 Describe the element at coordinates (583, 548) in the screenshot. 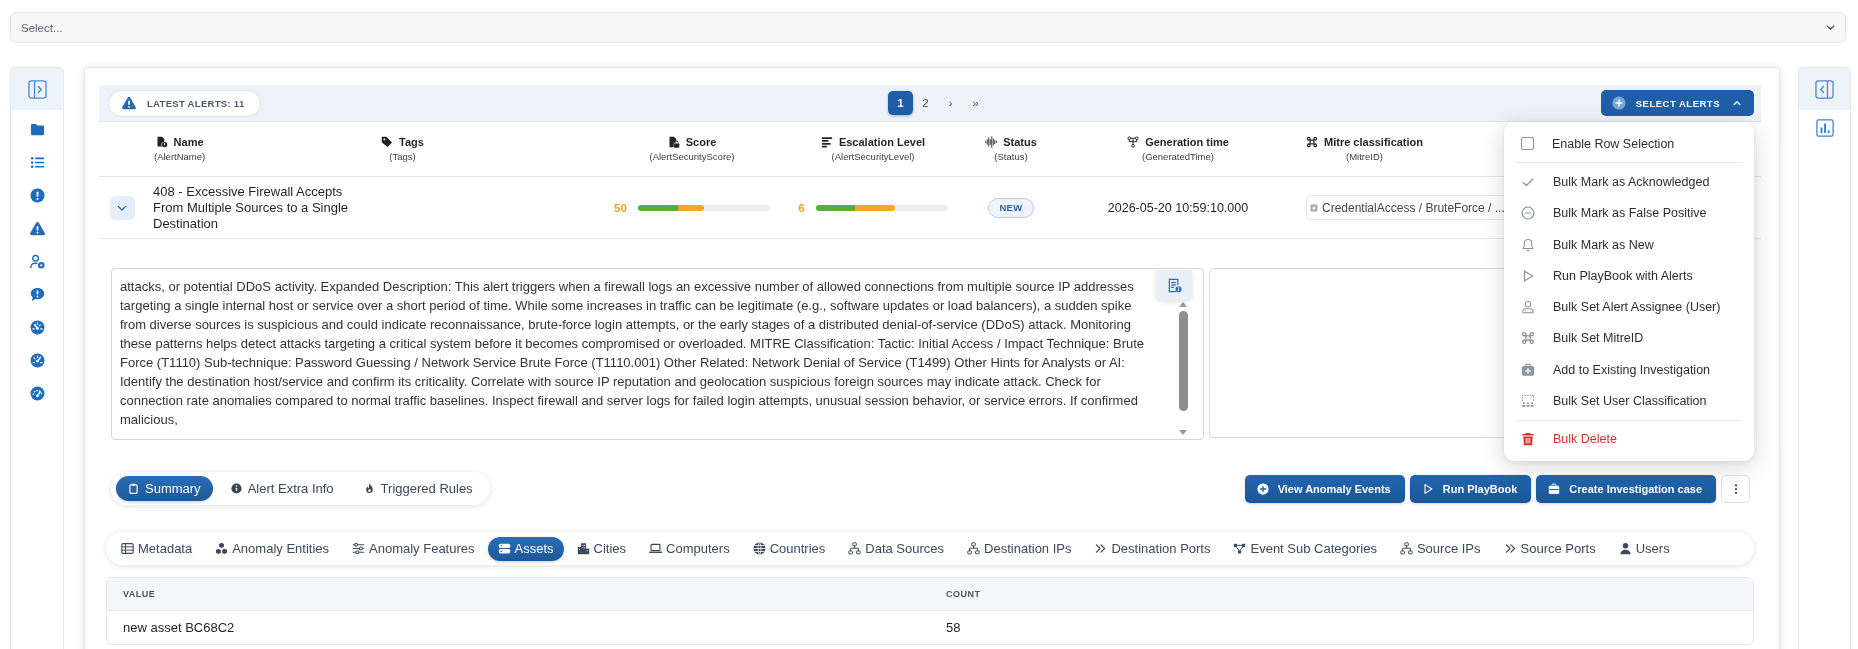

I see `city-icon` at that location.